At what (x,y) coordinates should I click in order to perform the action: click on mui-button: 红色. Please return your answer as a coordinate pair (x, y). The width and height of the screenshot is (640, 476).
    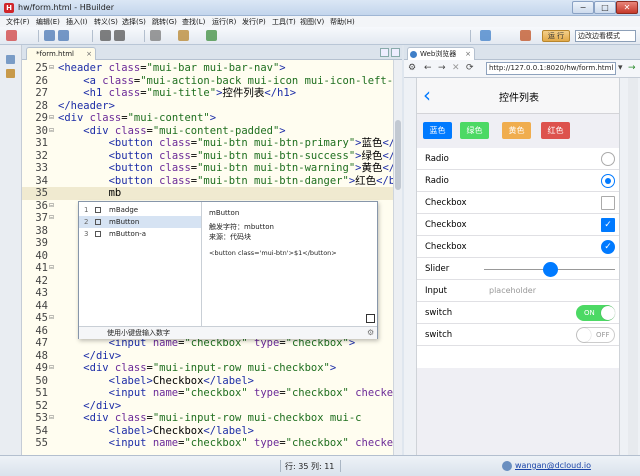
    Looking at the image, I should click on (555, 130).